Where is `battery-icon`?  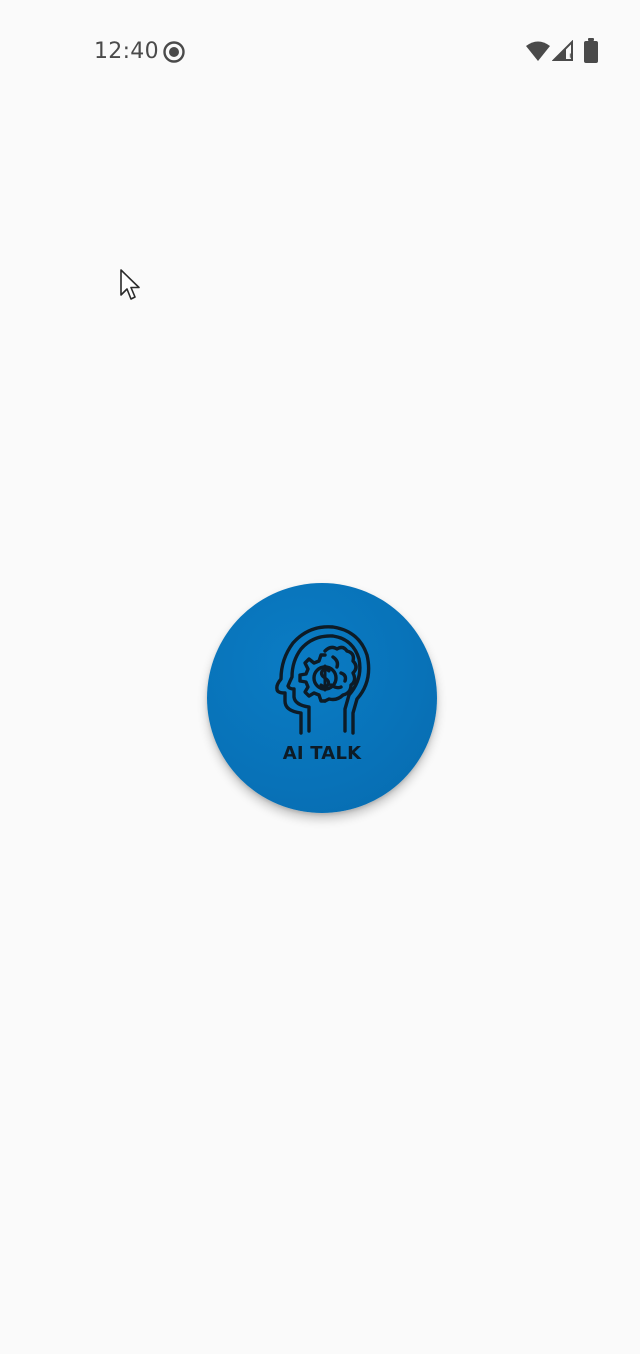 battery-icon is located at coordinates (591, 50).